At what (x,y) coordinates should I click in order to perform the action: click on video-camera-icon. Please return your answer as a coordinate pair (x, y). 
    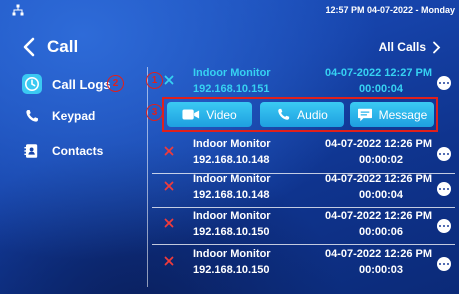
    Looking at the image, I should click on (191, 114).